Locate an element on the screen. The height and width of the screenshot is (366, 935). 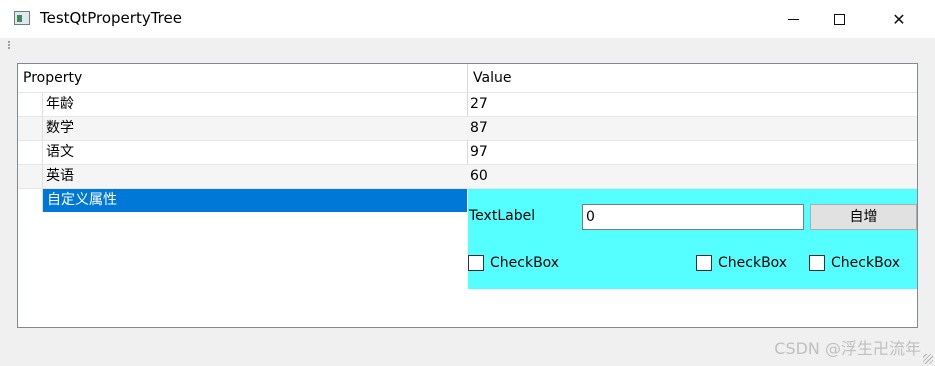
maximize-icon is located at coordinates (839, 19).